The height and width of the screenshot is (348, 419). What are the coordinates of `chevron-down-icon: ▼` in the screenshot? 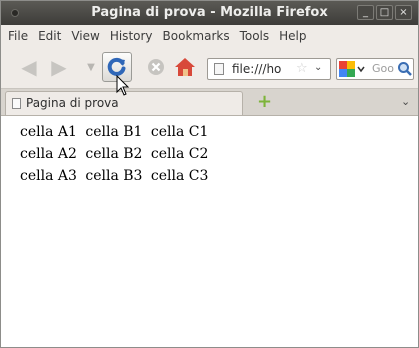 It's located at (91, 67).